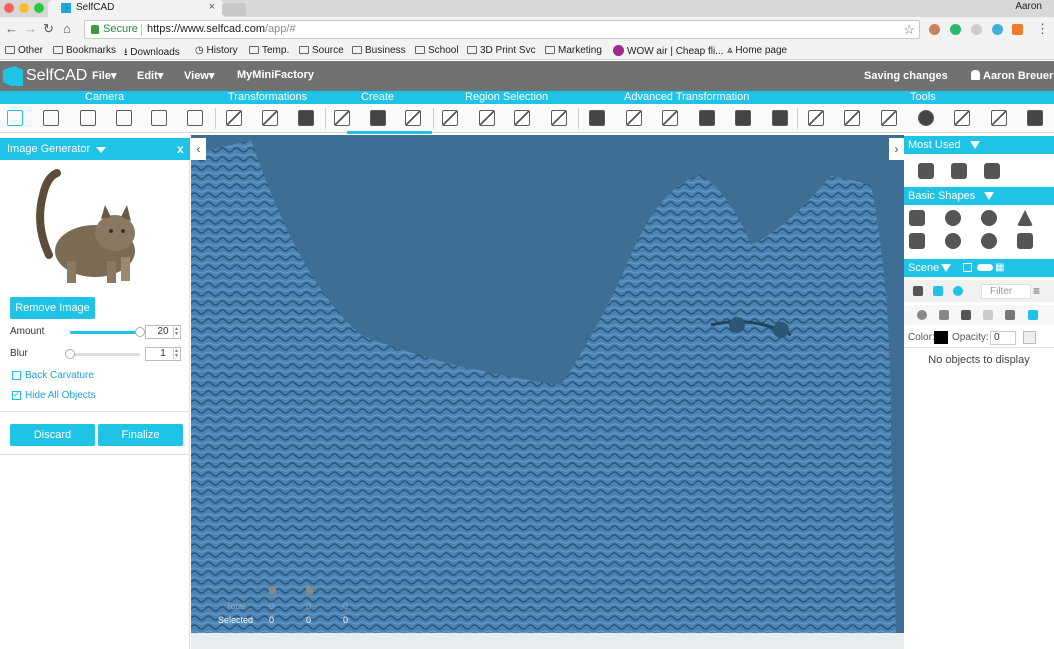 The width and height of the screenshot is (1054, 649). I want to click on most-used-cube-icon, so click(926, 171).